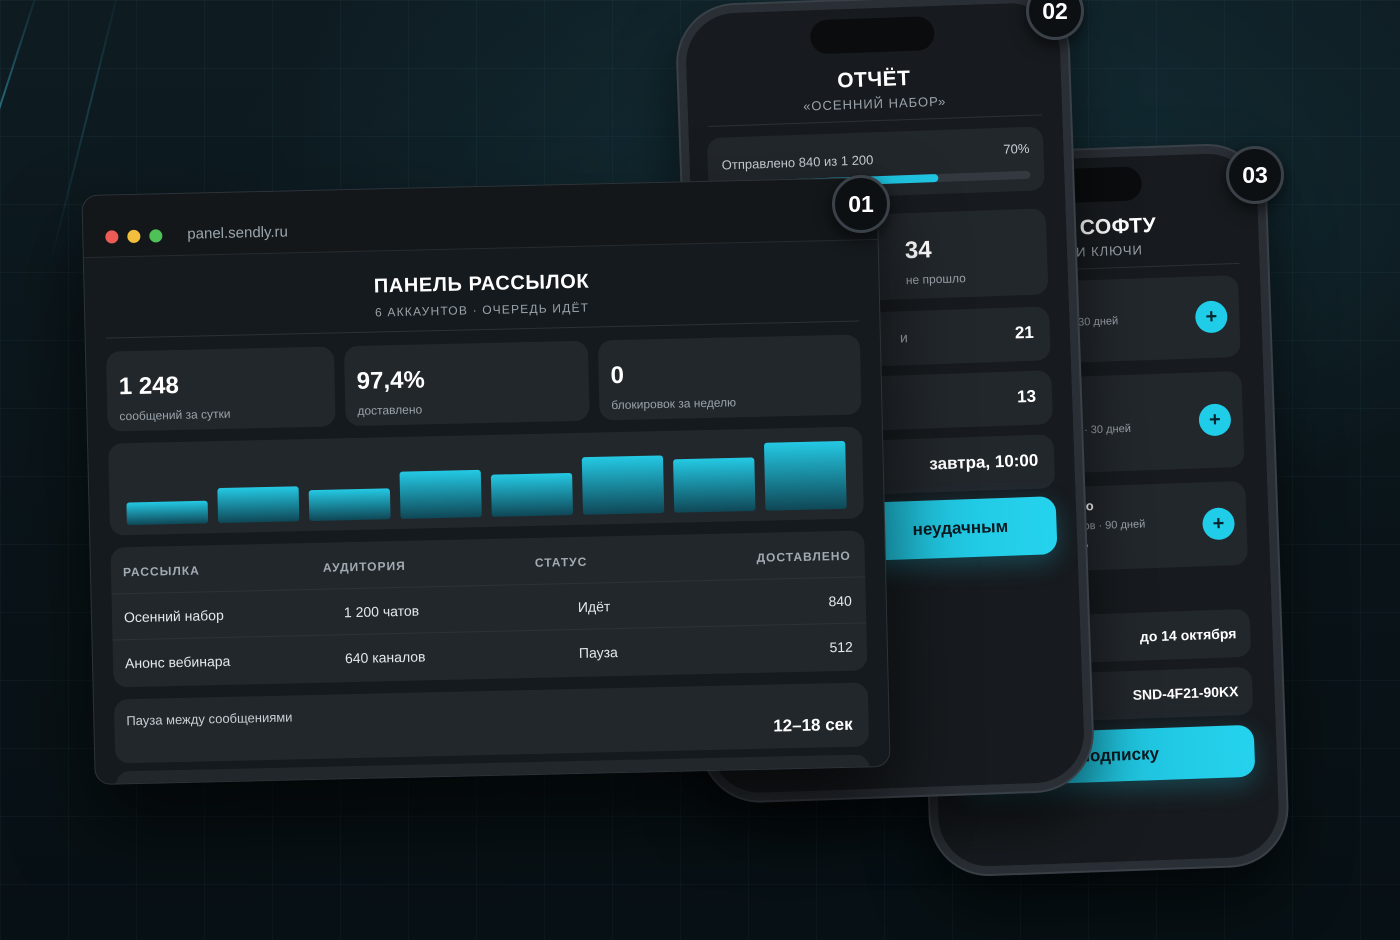 Image resolution: width=1400 pixels, height=940 pixels. Describe the element at coordinates (918, 250) in the screenshot. I see `failed-value: 34` at that location.